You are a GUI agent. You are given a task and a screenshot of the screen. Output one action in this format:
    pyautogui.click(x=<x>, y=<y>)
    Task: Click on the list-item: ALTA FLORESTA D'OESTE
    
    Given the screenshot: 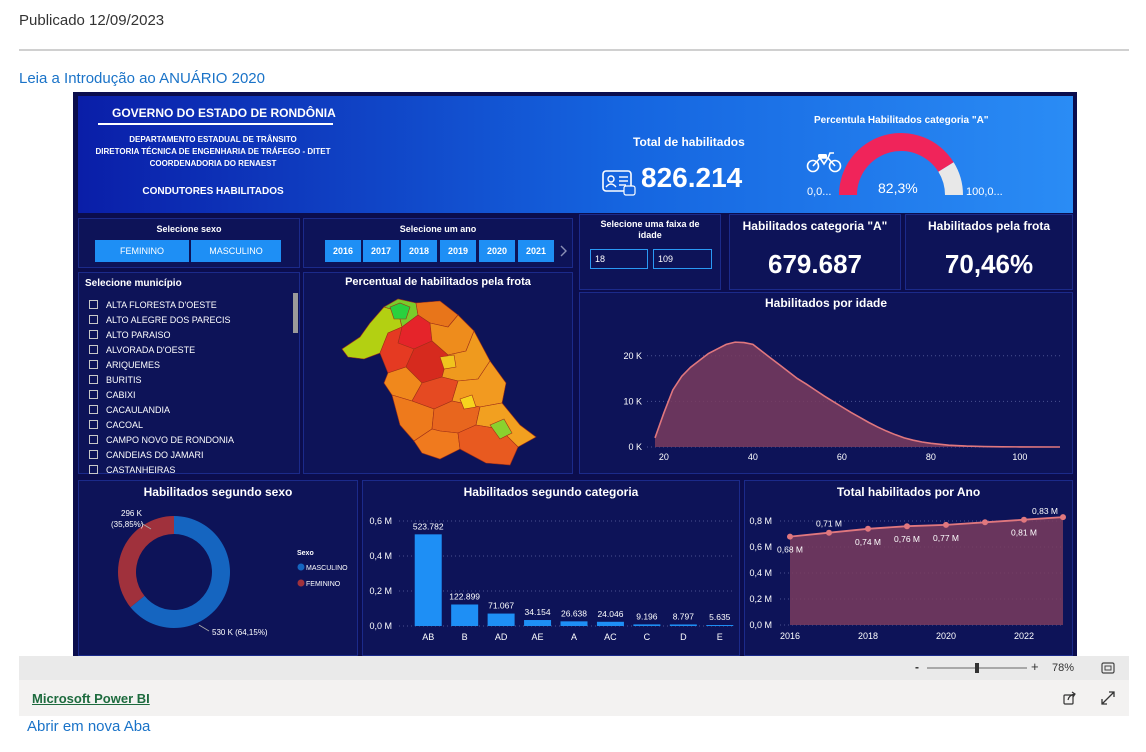 What is the action you would take?
    pyautogui.click(x=189, y=304)
    